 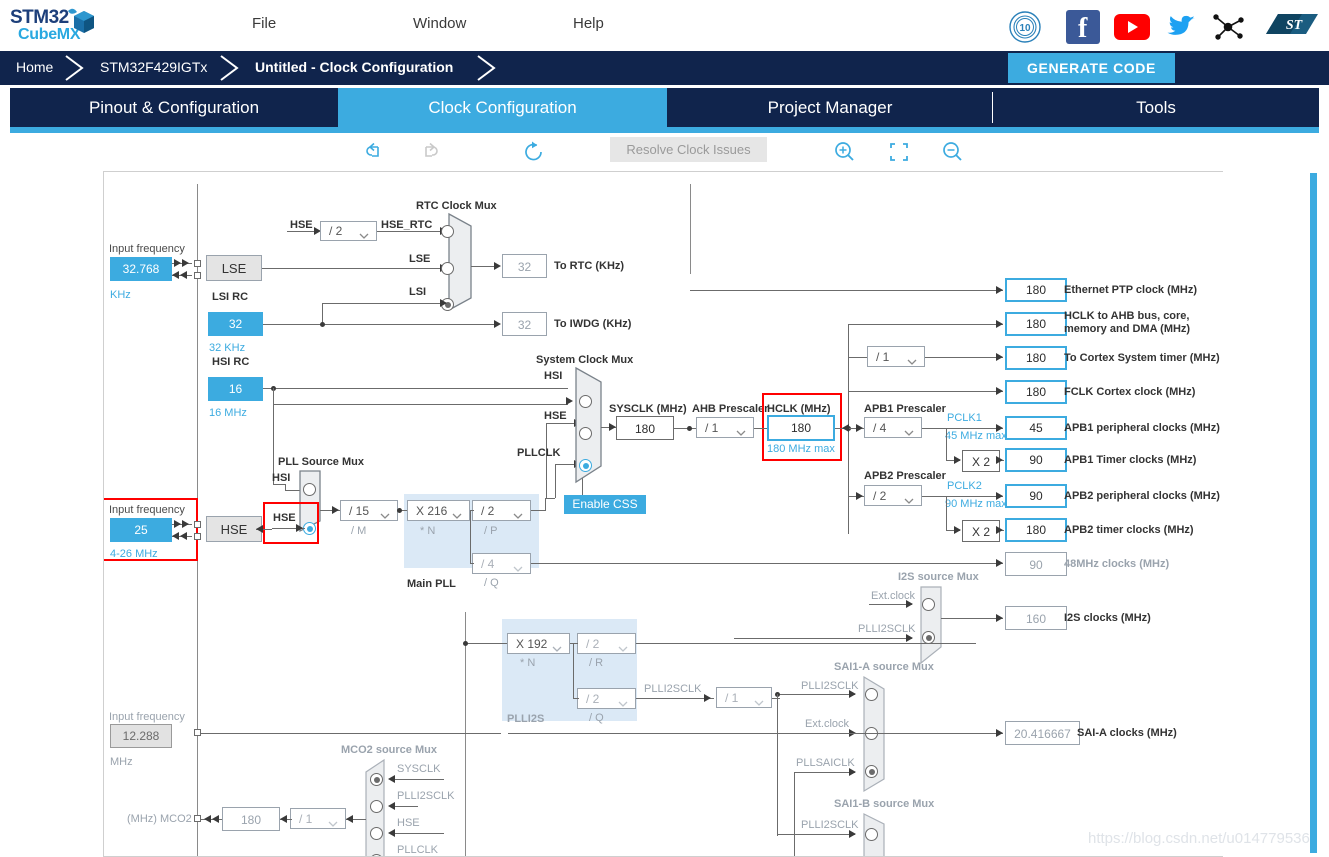 I want to click on tab-tools: Tools, so click(x=1156, y=107).